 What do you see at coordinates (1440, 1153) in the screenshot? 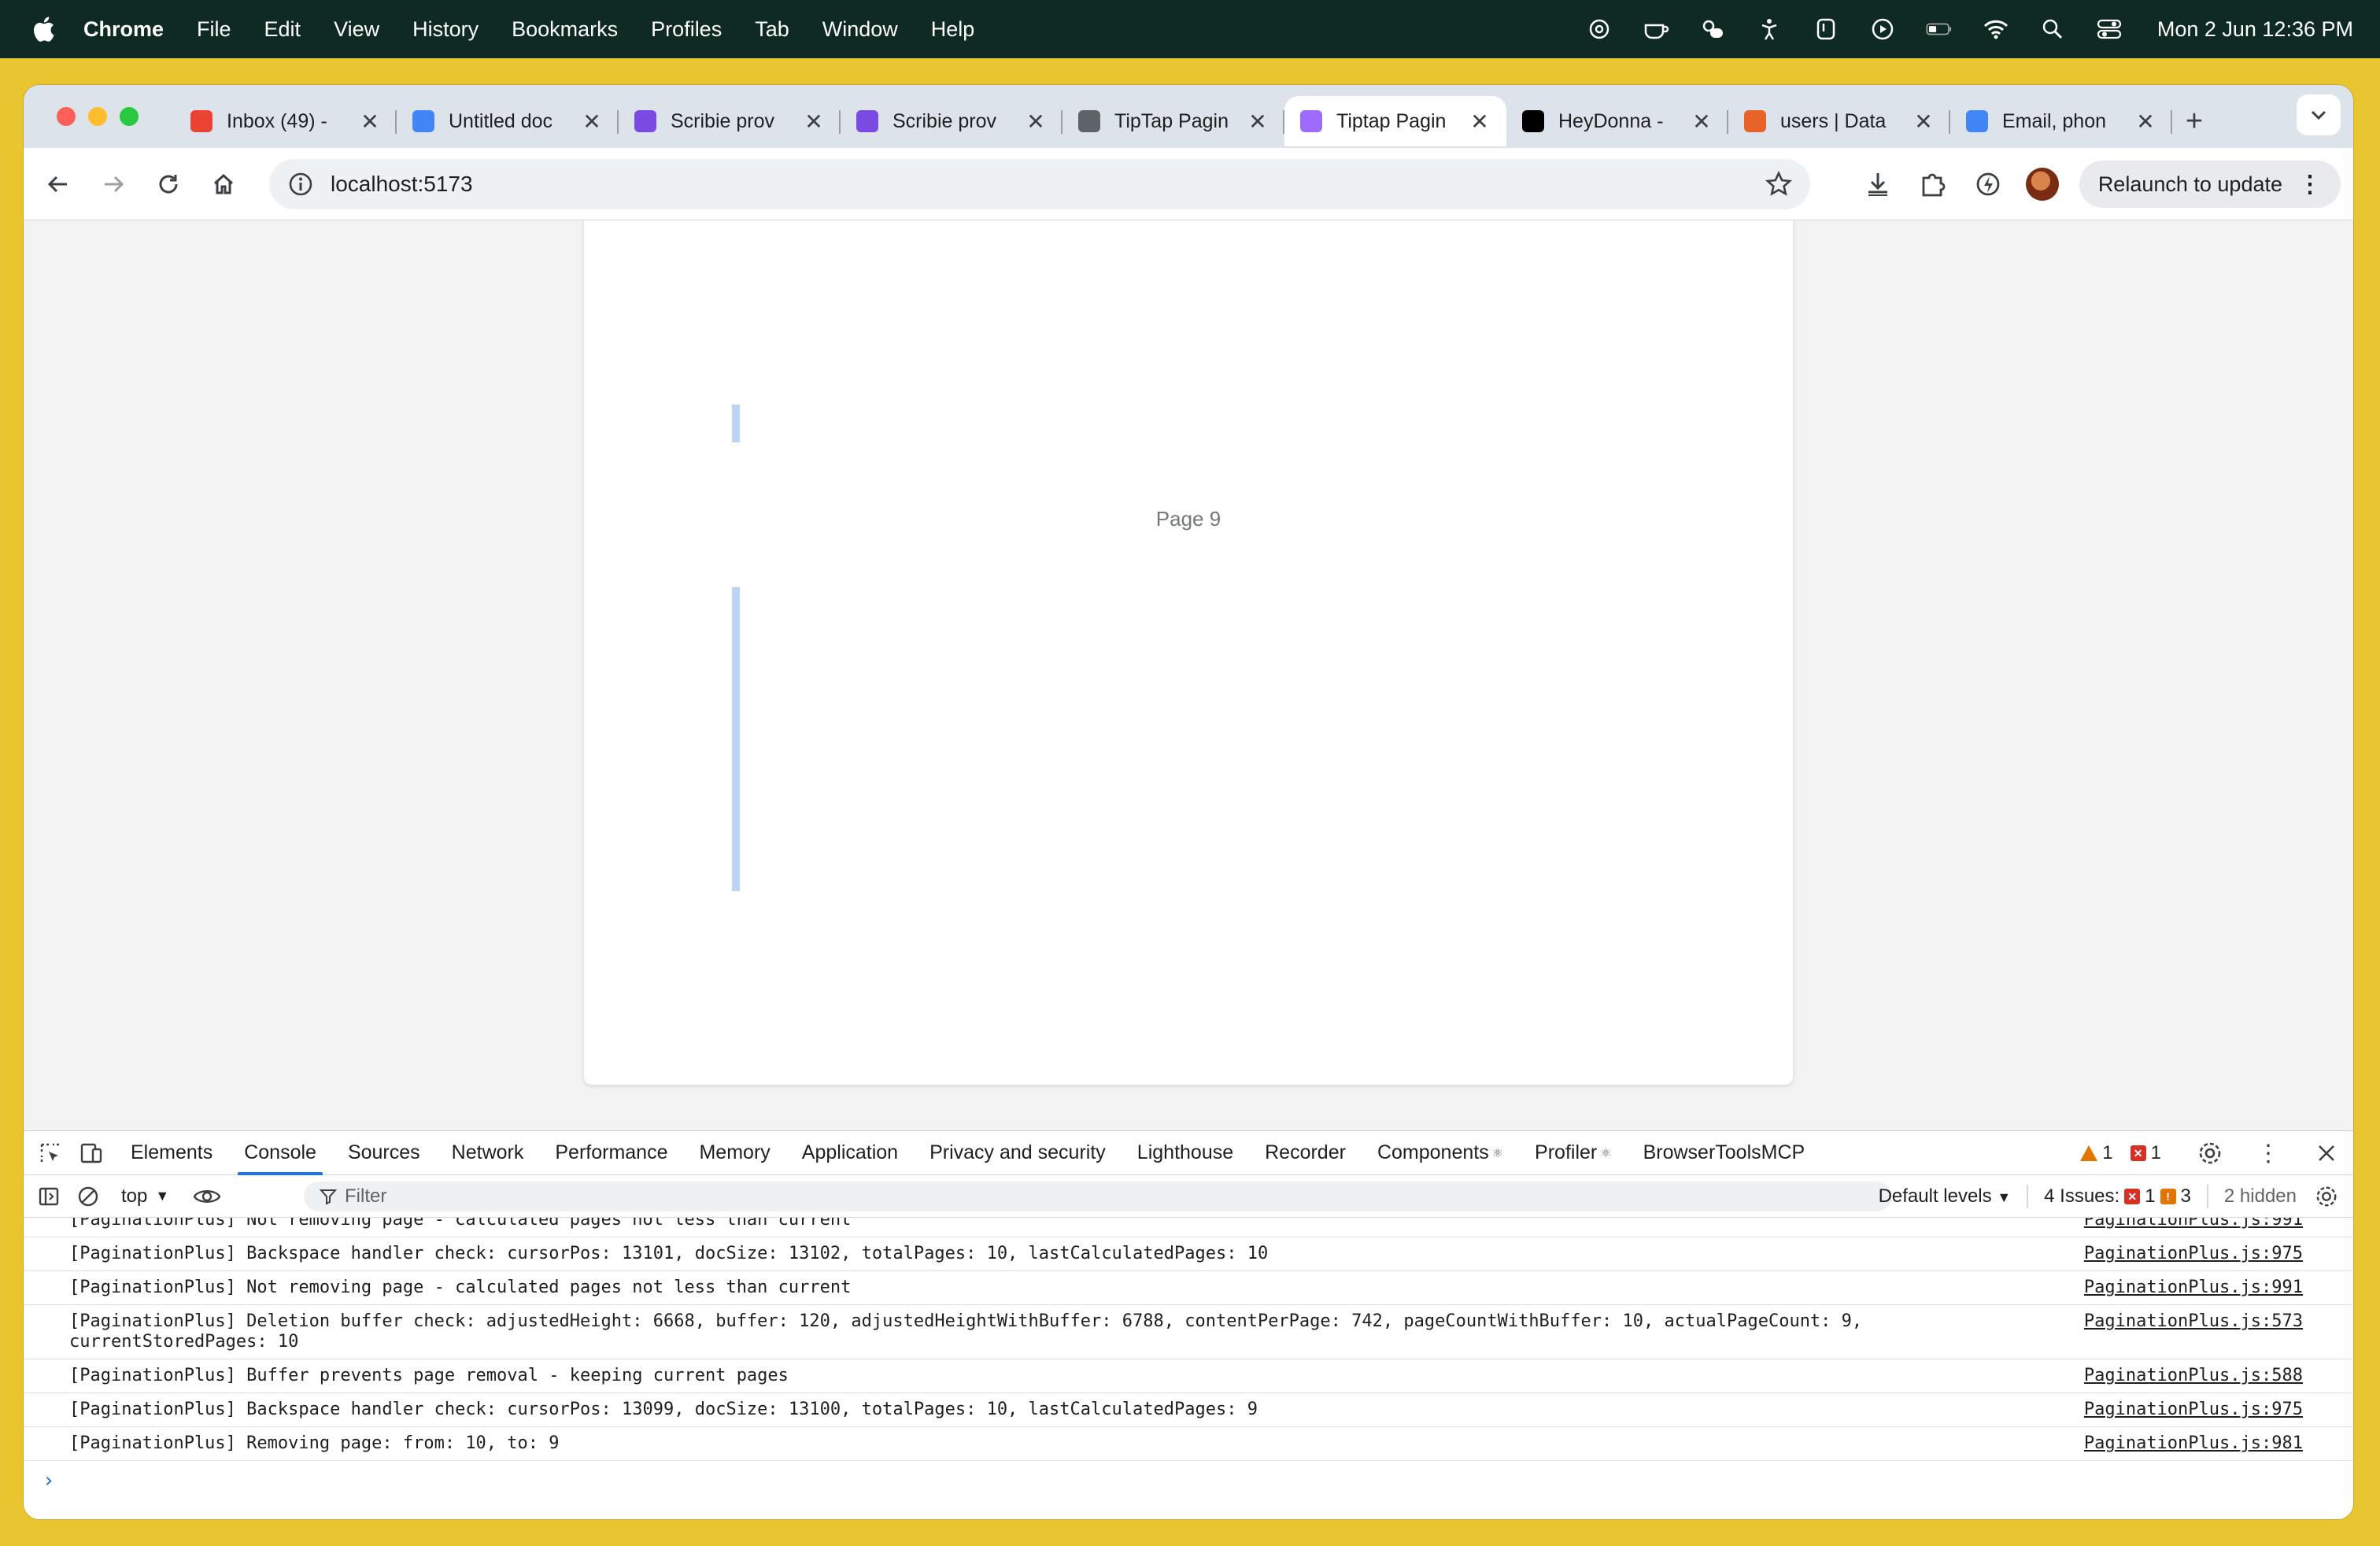
I see `devtools-tab-components: Components ⚛` at bounding box center [1440, 1153].